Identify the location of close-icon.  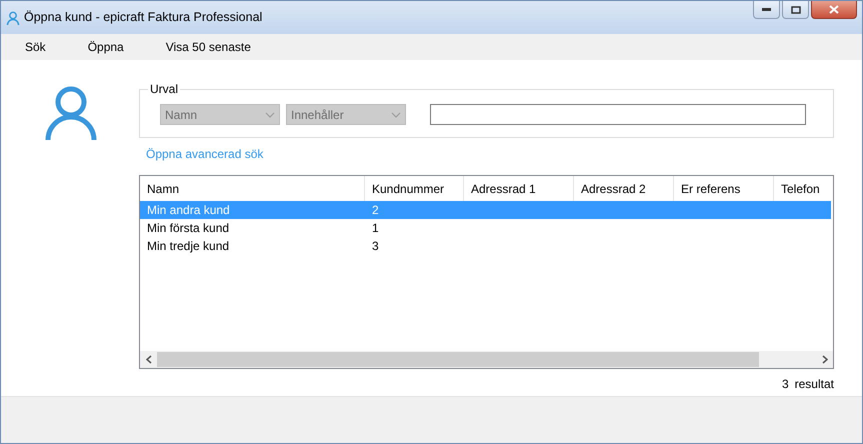
(834, 9).